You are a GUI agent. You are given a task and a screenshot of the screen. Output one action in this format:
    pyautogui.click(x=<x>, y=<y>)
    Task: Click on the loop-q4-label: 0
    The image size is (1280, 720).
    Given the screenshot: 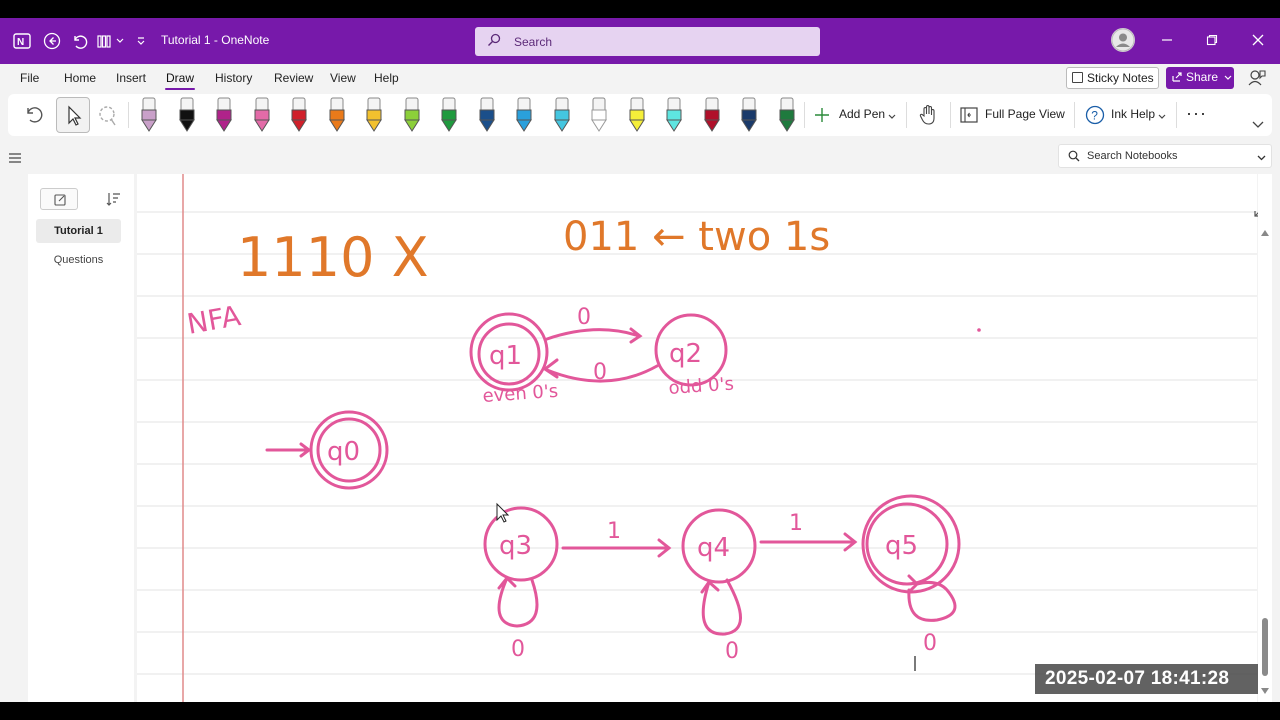 What is the action you would take?
    pyautogui.click(x=732, y=651)
    